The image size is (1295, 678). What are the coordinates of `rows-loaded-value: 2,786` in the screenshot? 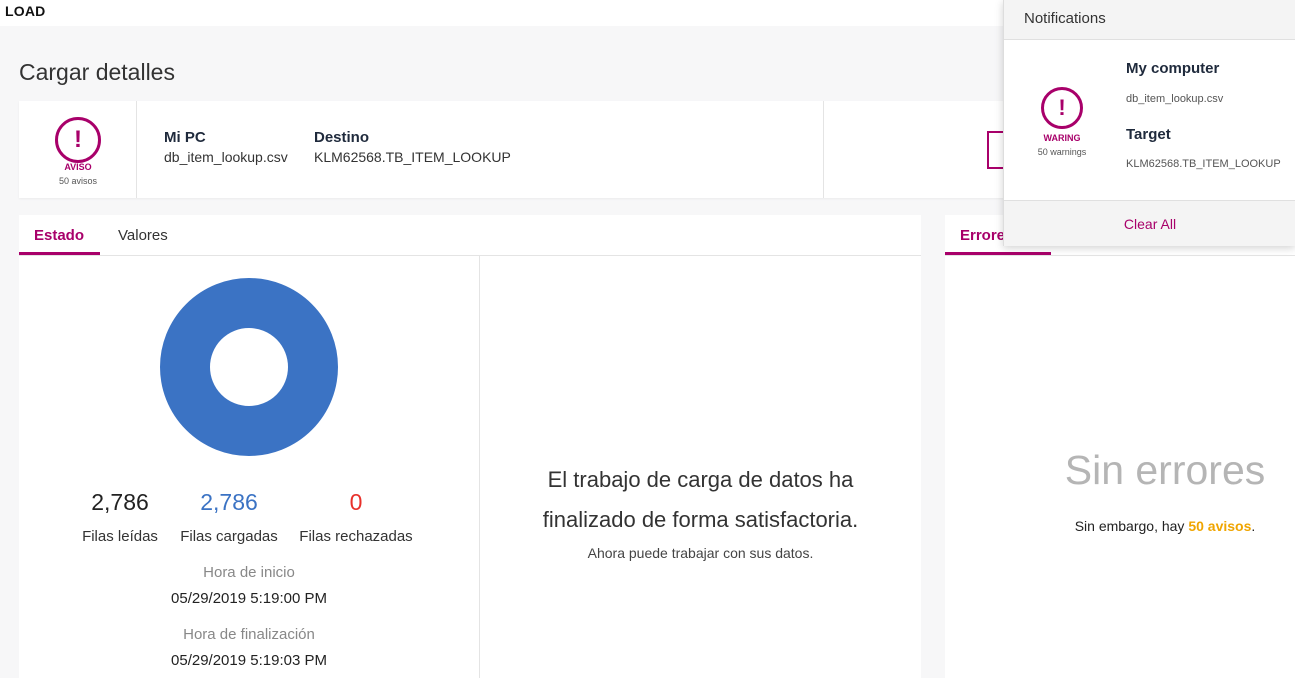 It's located at (229, 502).